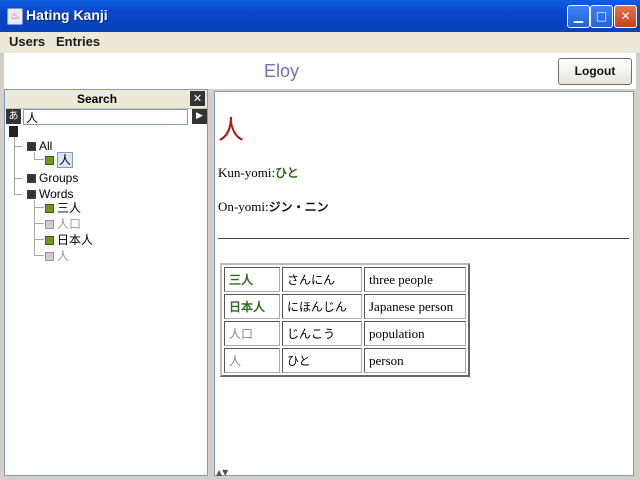  I want to click on tree-word-item: 日本人, so click(69, 240).